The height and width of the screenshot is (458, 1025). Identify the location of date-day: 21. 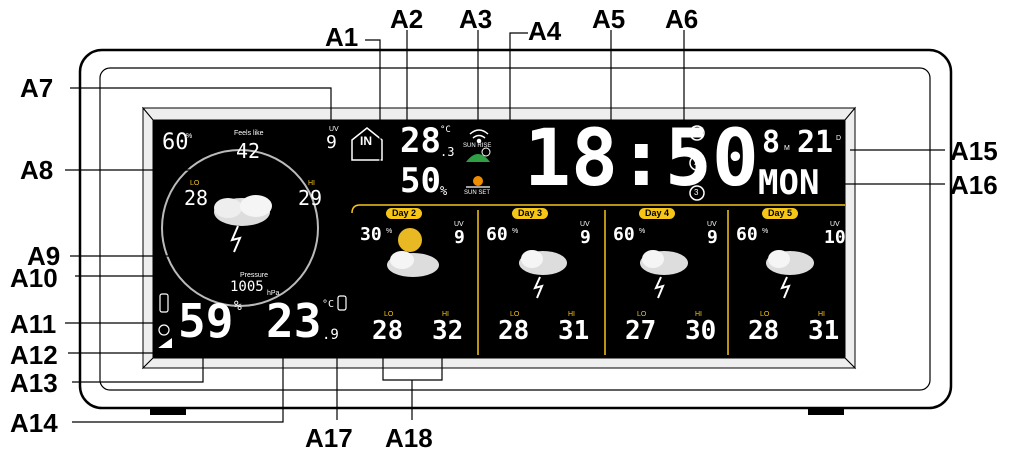
(815, 142).